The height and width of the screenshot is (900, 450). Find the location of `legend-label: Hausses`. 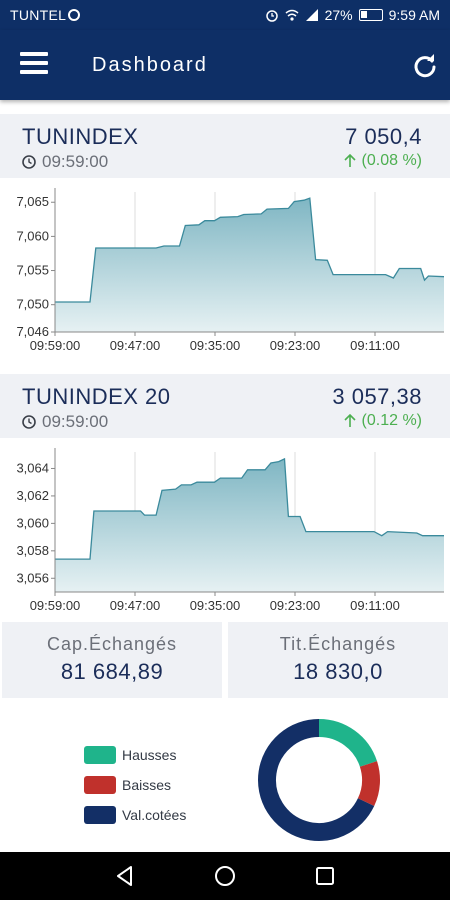

legend-label: Hausses is located at coordinates (149, 755).